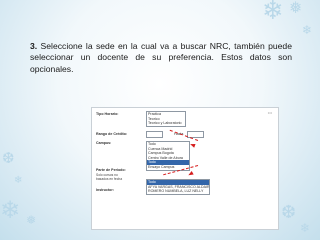 The image size is (320, 240). What do you see at coordinates (34, 46) in the screenshot?
I see `step-number: 3.` at bounding box center [34, 46].